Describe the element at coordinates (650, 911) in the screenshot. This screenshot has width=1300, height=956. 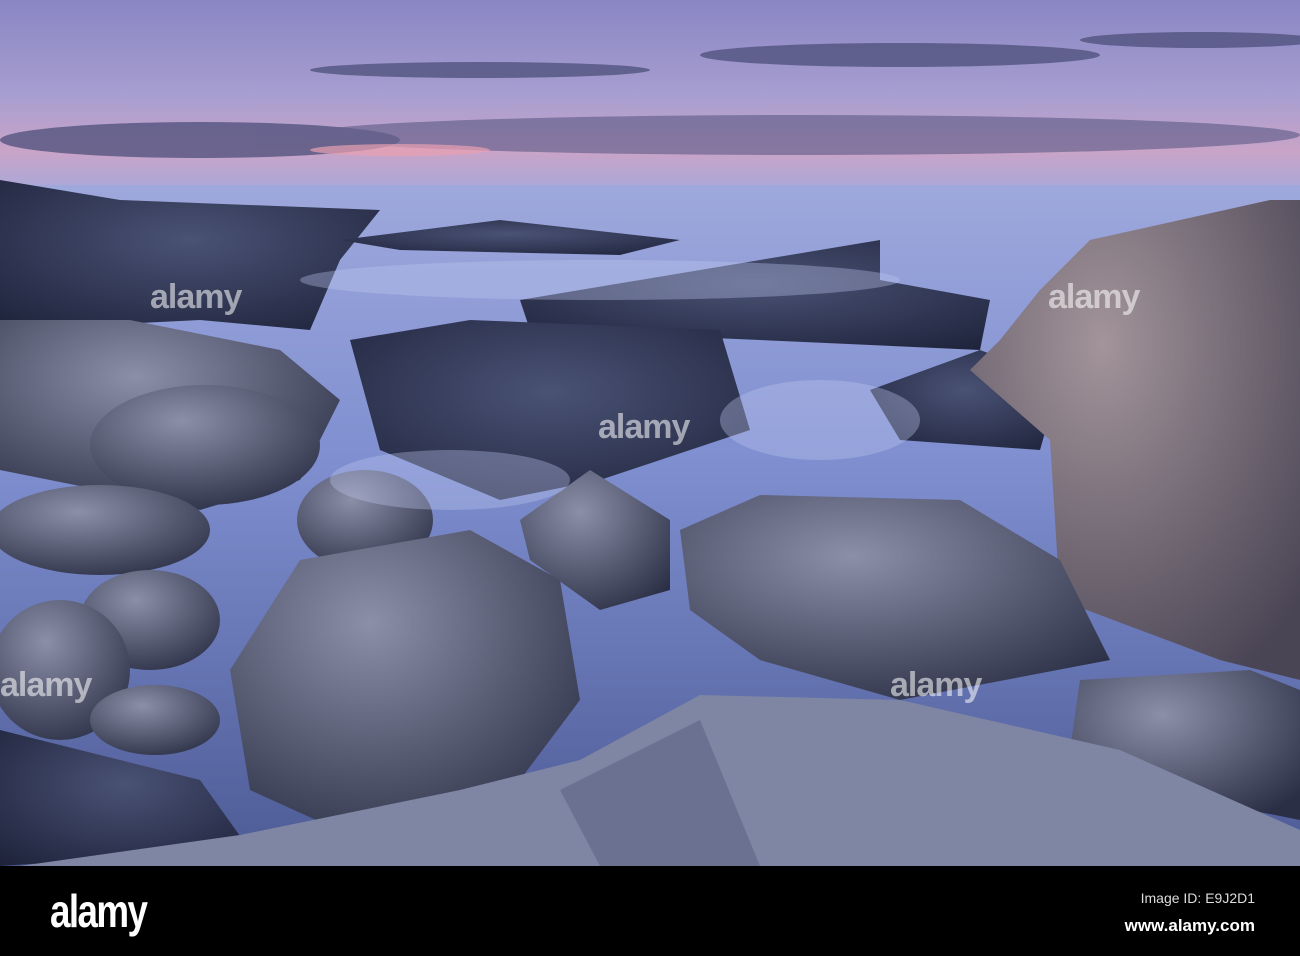
I see `footer-bar: alamy Image ID: E9J2D1 www.alamy.com` at that location.